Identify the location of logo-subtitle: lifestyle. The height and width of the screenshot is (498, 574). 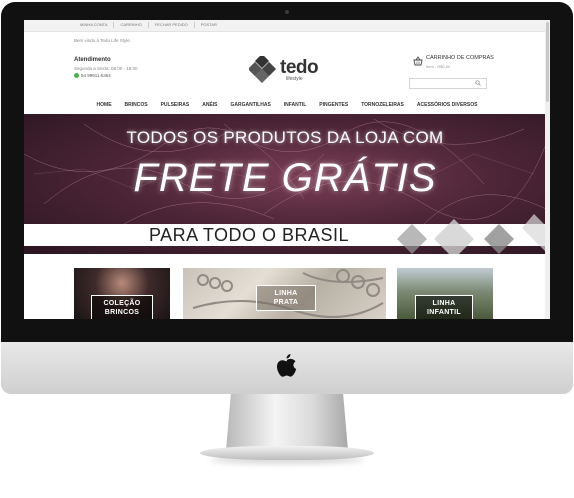
(294, 79).